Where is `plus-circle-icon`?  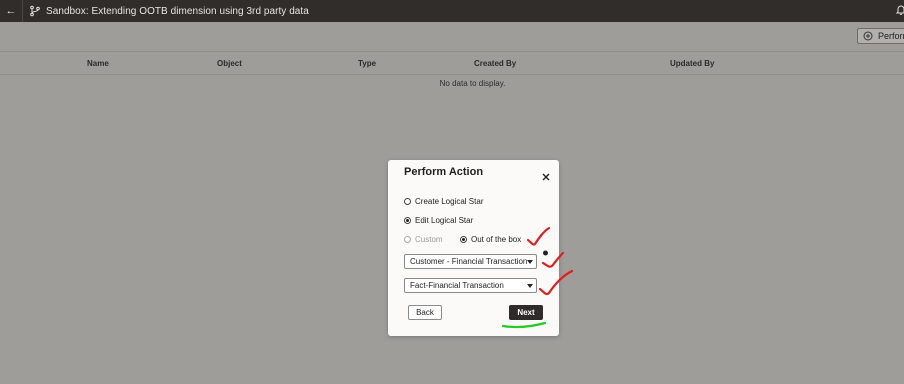
plus-circle-icon is located at coordinates (868, 36).